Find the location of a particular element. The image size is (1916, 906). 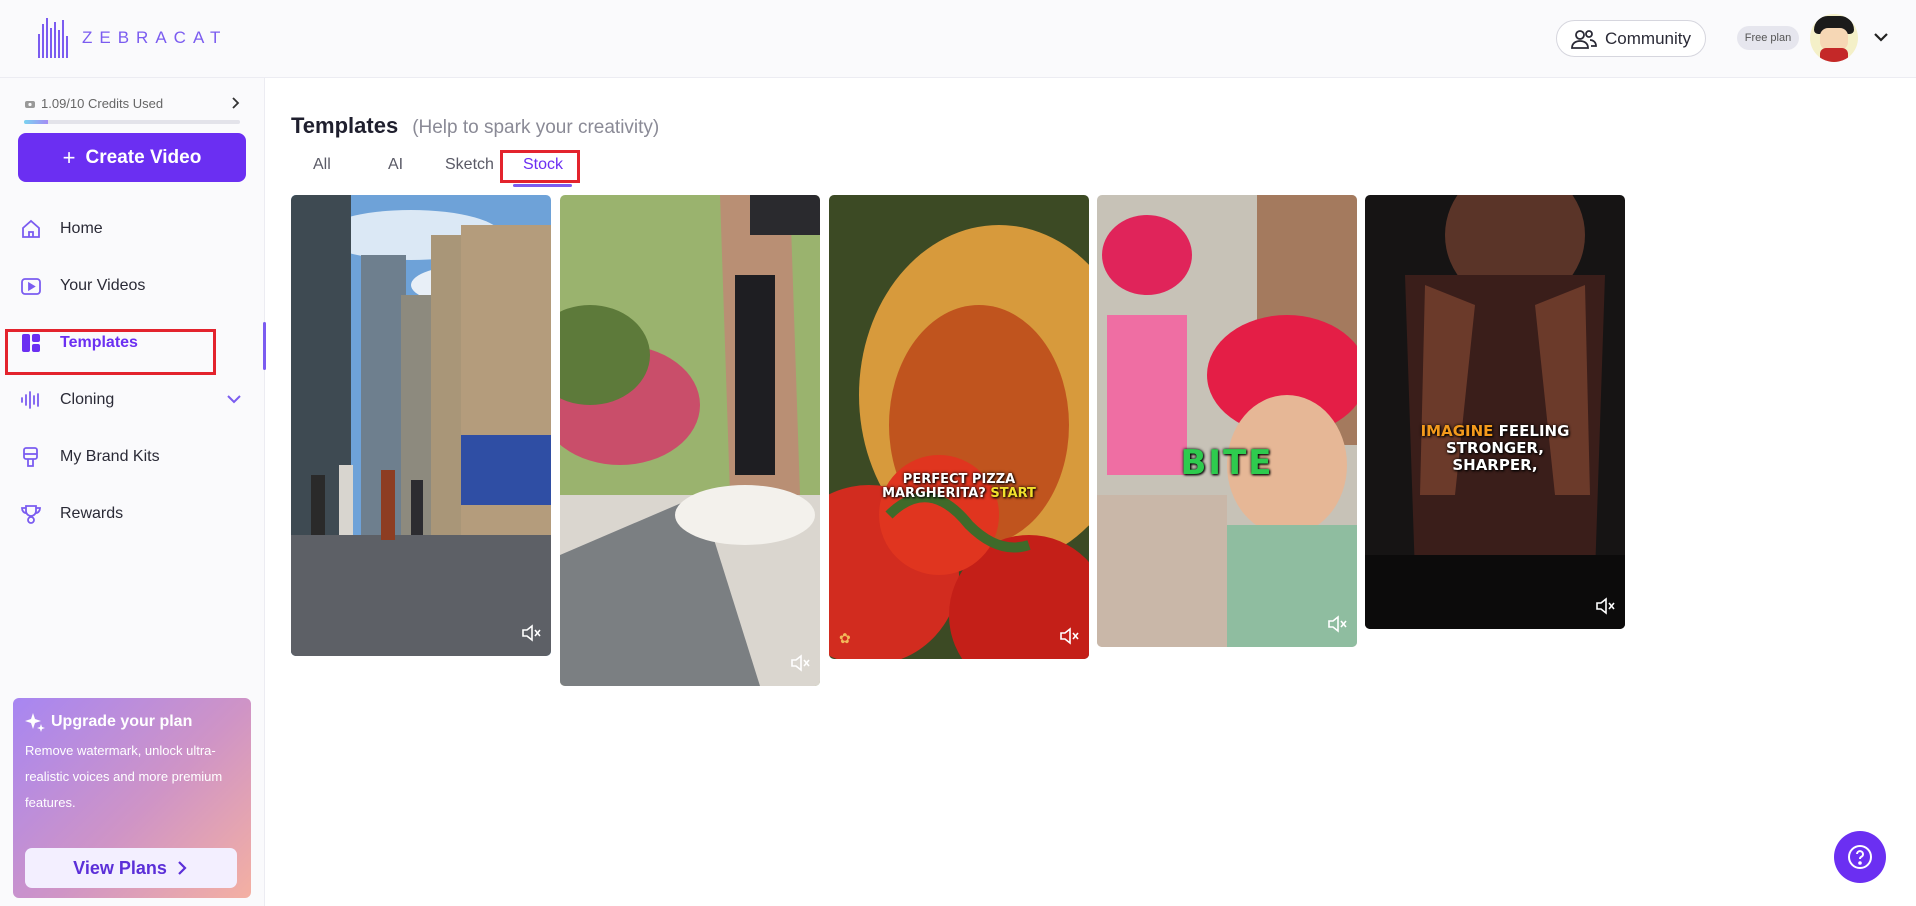

template-card-kids: BITE is located at coordinates (1227, 421).